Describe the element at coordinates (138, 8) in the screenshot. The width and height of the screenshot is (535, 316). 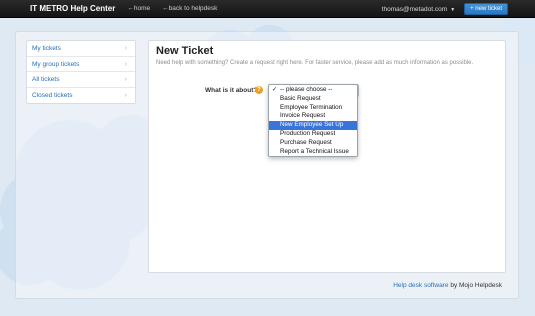
I see `home-link: ←home` at that location.